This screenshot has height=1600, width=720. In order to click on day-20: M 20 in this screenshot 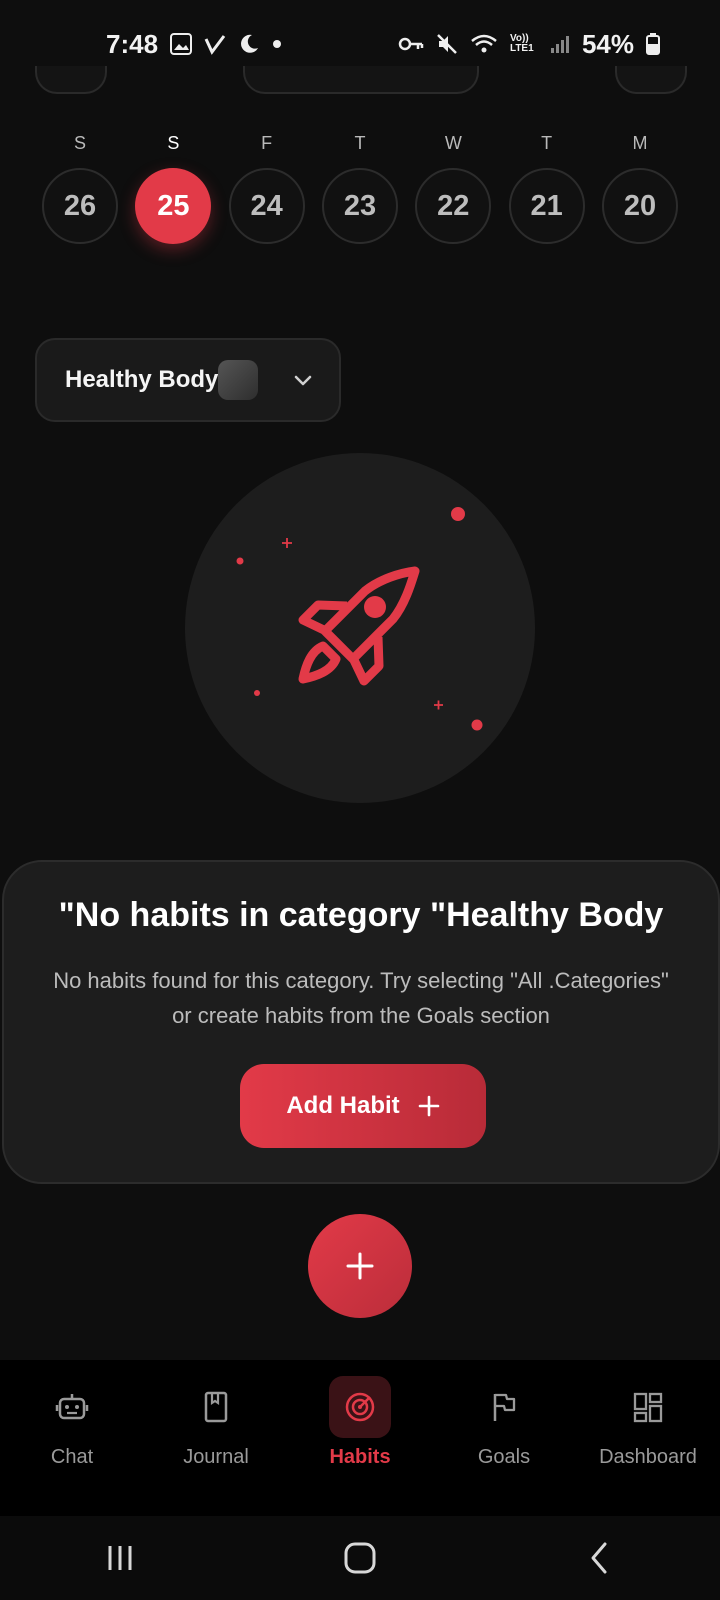, I will do `click(640, 186)`.